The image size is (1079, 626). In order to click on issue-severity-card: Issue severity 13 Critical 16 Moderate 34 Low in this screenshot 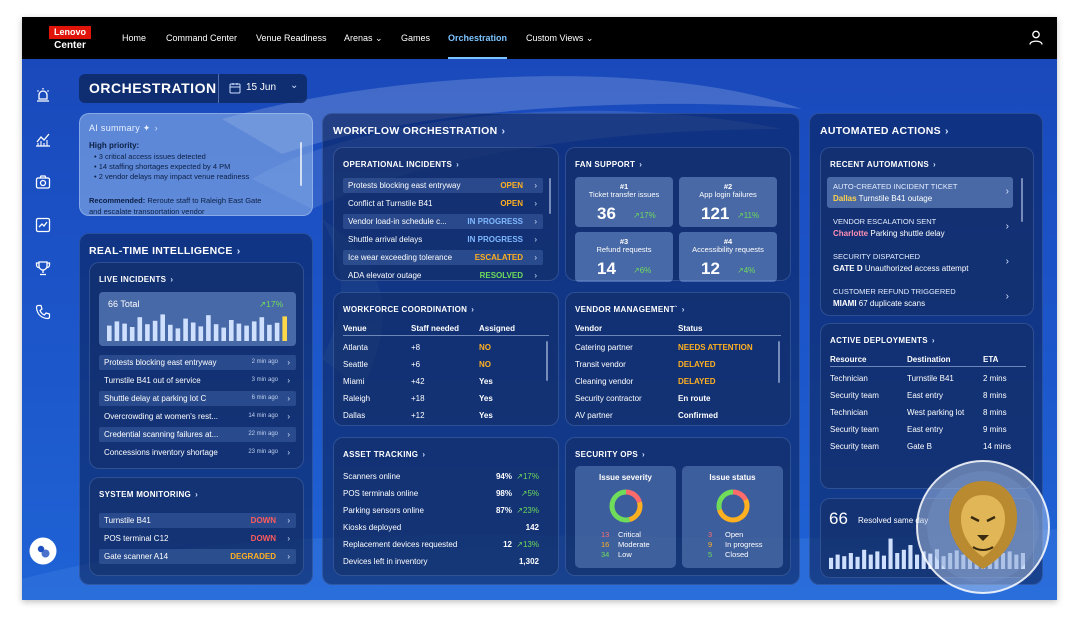, I will do `click(625, 517)`.